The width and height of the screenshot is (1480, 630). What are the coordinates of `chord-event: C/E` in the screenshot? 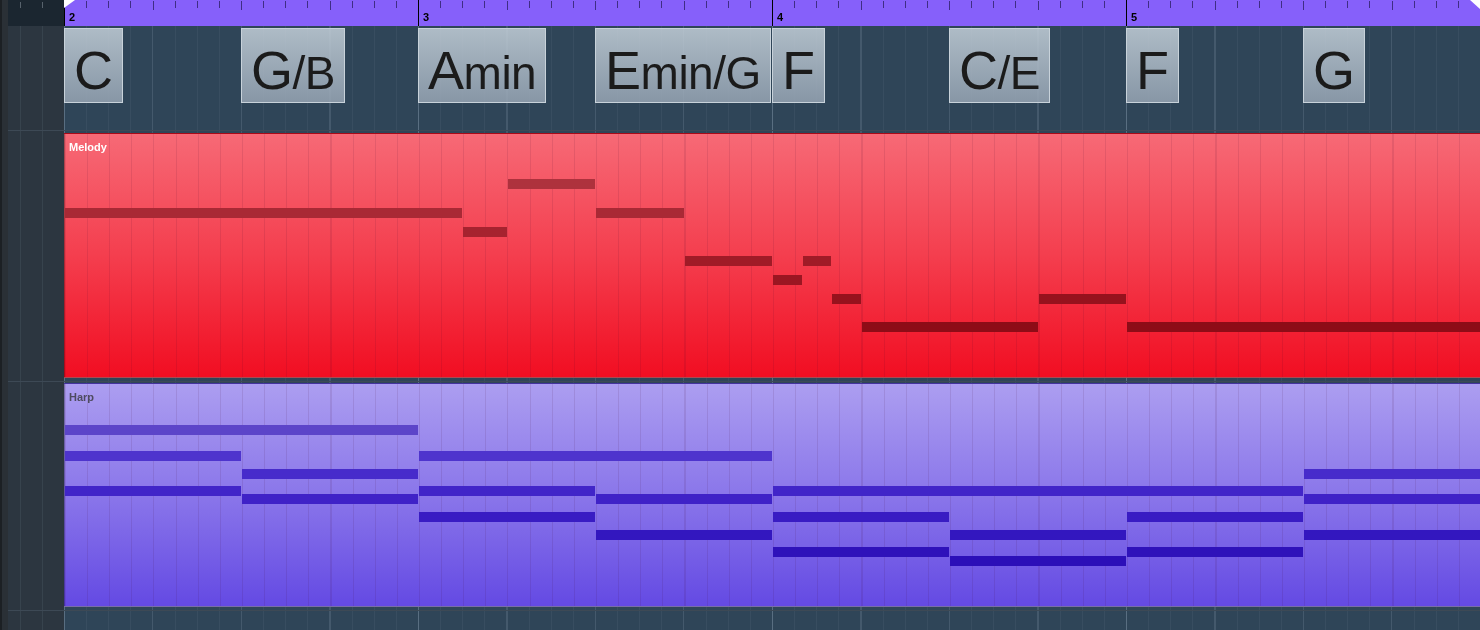 It's located at (1000, 65).